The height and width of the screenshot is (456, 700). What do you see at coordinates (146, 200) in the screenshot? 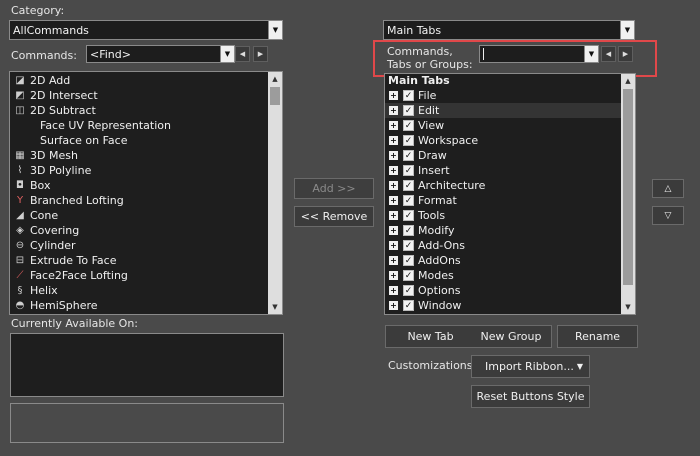
I see `list-item: Y Branched Lofting` at bounding box center [146, 200].